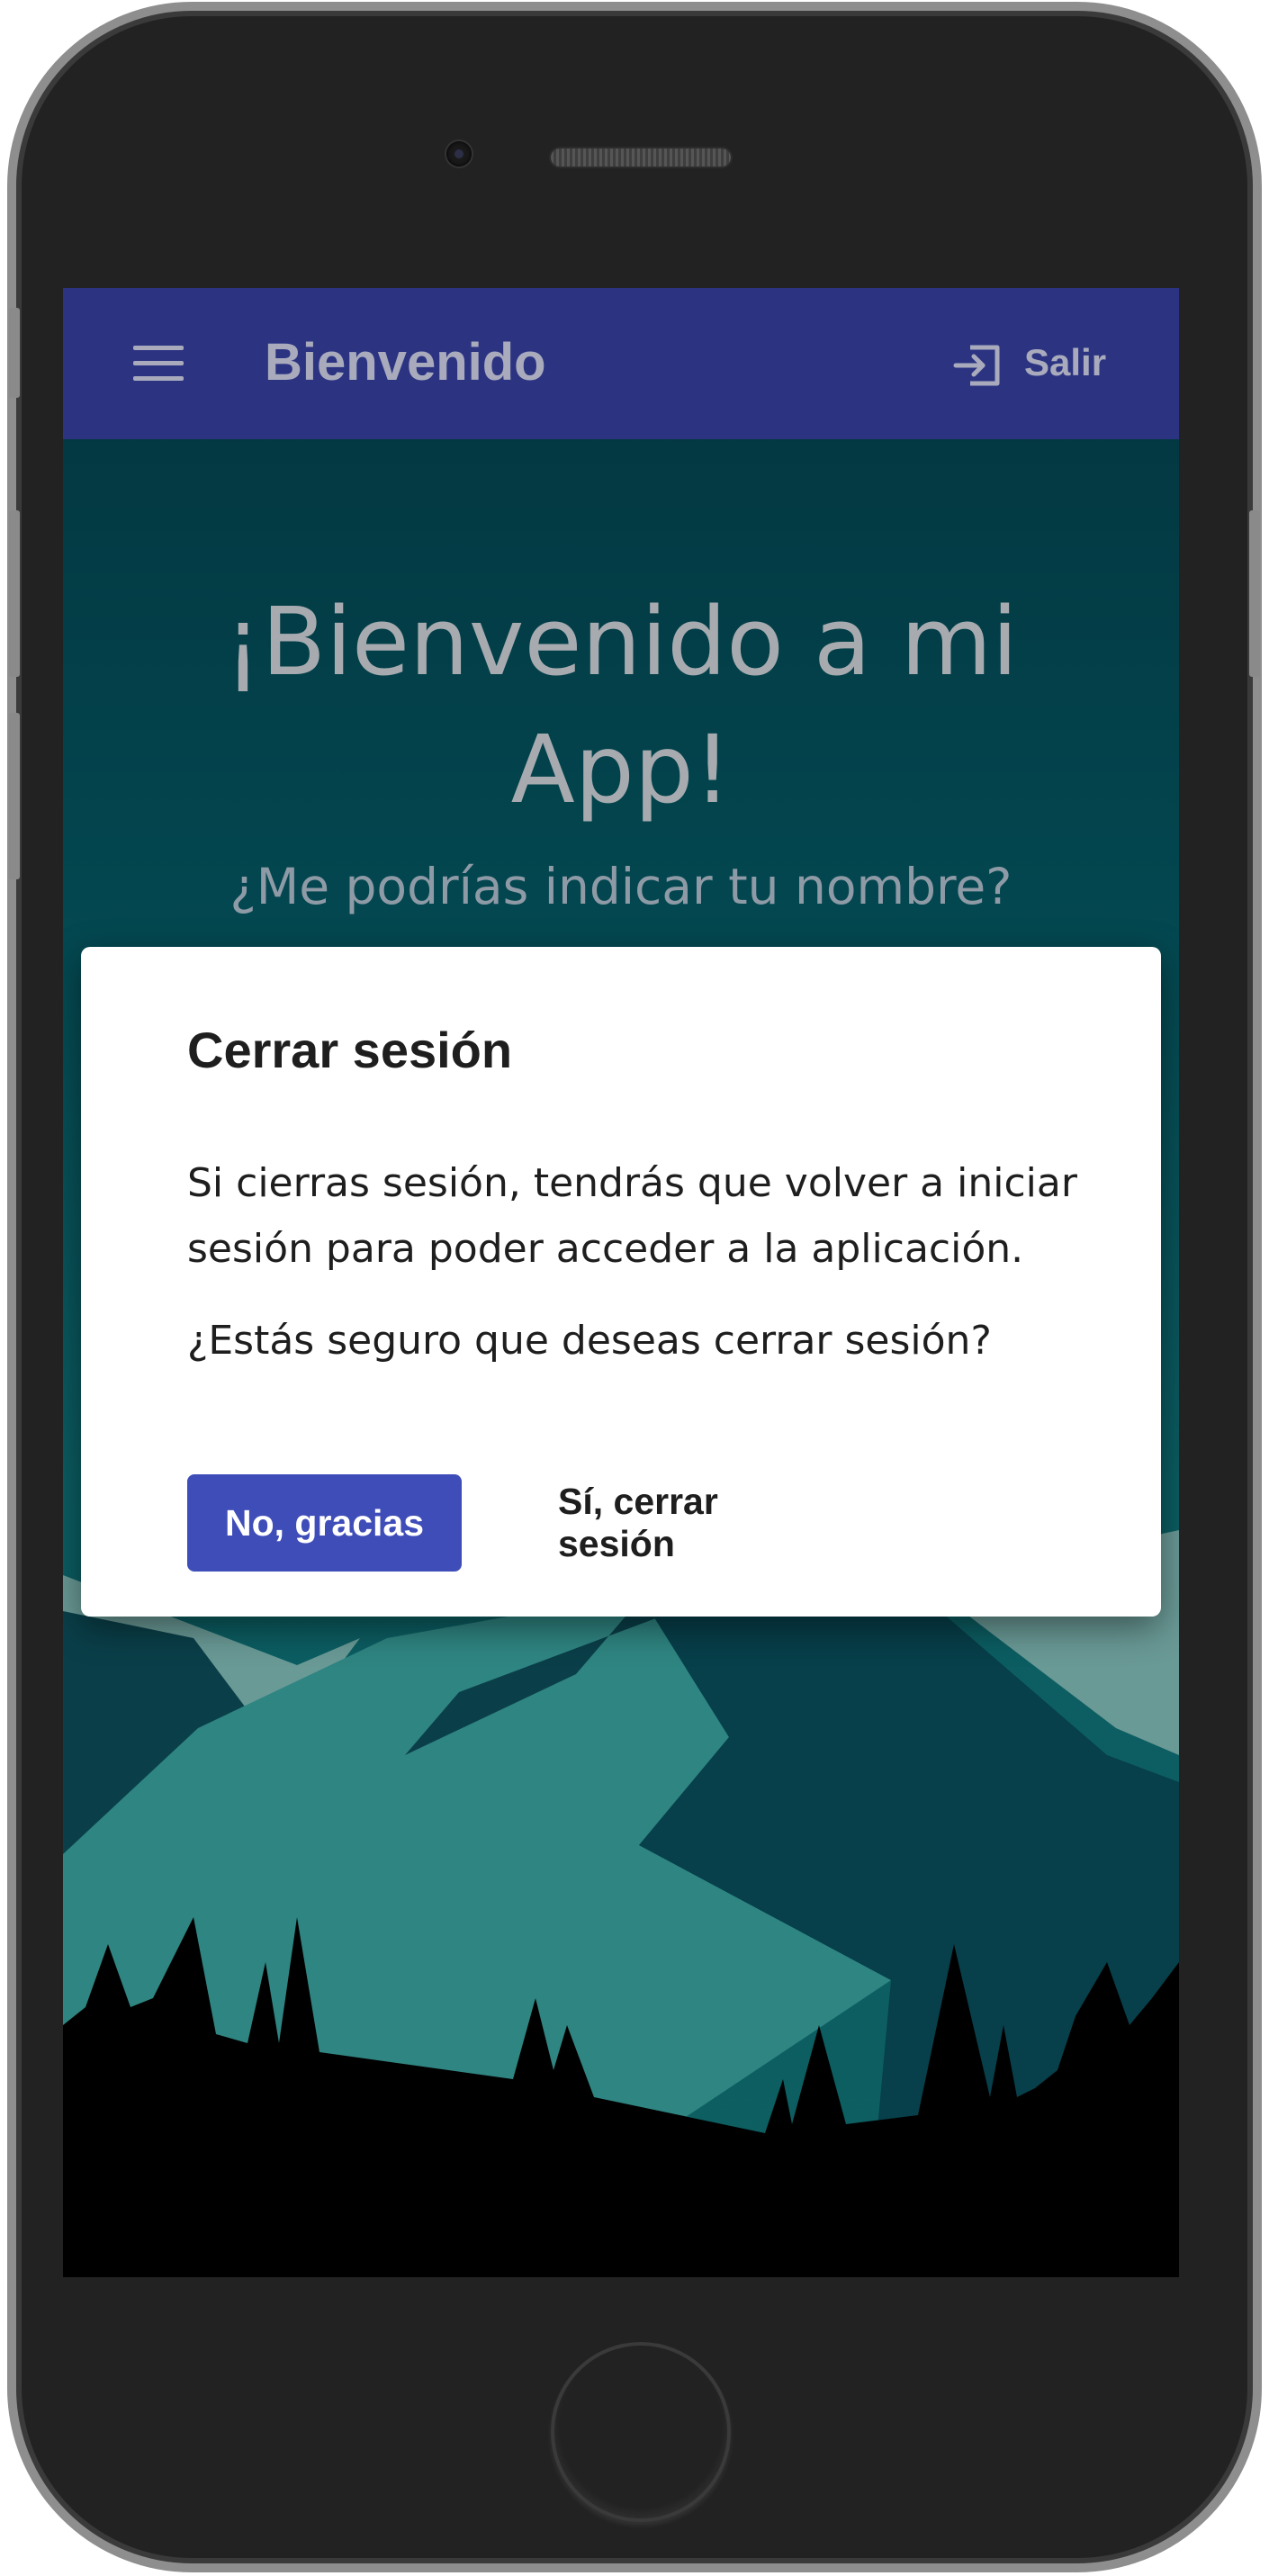 The image size is (1269, 2576). What do you see at coordinates (459, 154) in the screenshot?
I see `front-camera` at bounding box center [459, 154].